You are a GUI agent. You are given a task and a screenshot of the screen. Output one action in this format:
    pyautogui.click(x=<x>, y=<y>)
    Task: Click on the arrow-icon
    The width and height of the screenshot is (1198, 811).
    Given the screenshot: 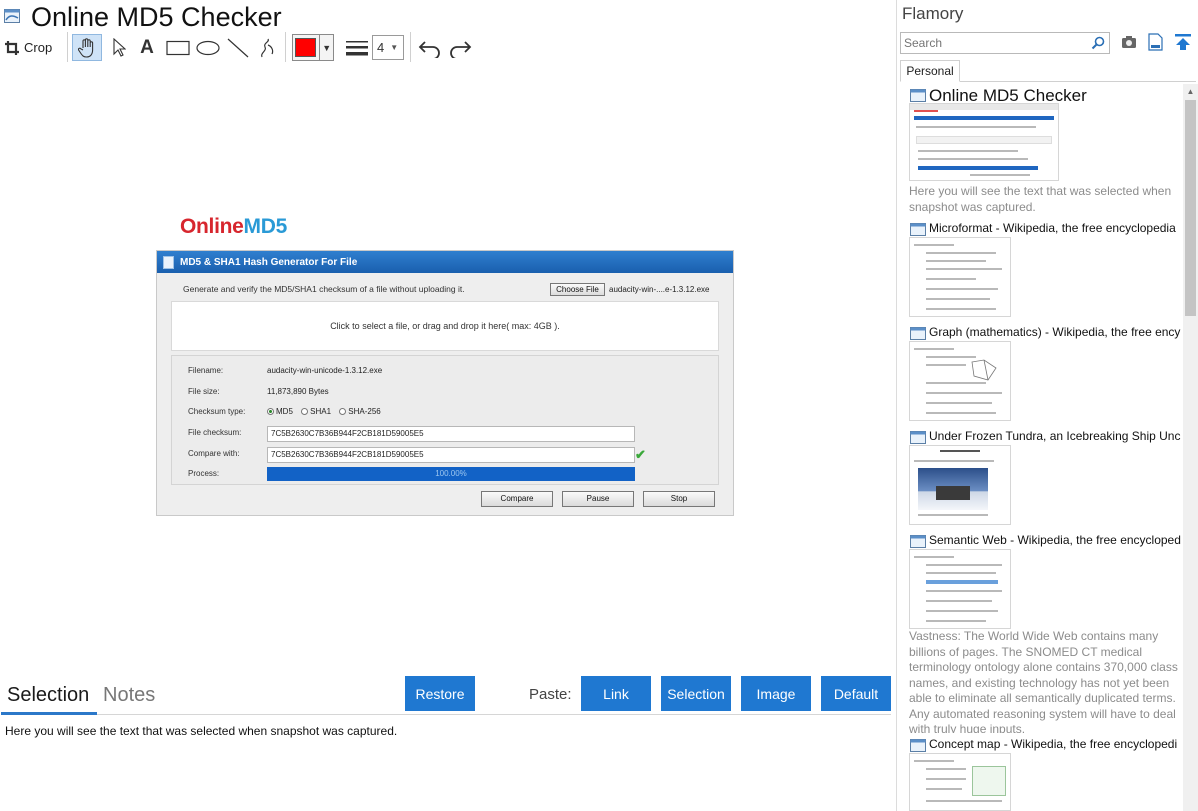 What is the action you would take?
    pyautogui.click(x=119, y=47)
    